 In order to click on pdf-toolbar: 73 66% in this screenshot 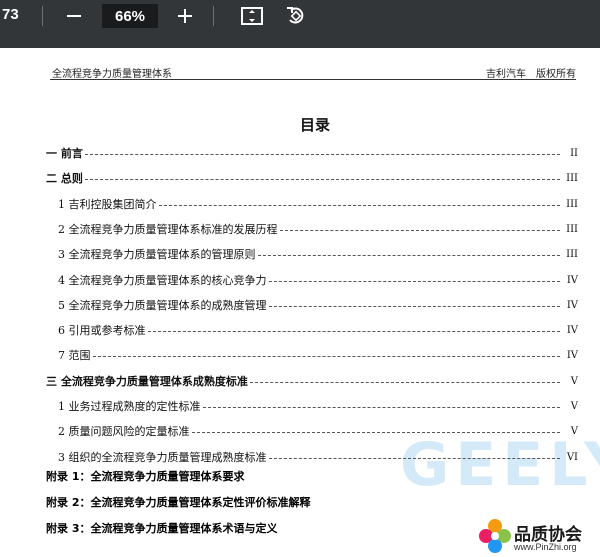, I will do `click(300, 24)`.